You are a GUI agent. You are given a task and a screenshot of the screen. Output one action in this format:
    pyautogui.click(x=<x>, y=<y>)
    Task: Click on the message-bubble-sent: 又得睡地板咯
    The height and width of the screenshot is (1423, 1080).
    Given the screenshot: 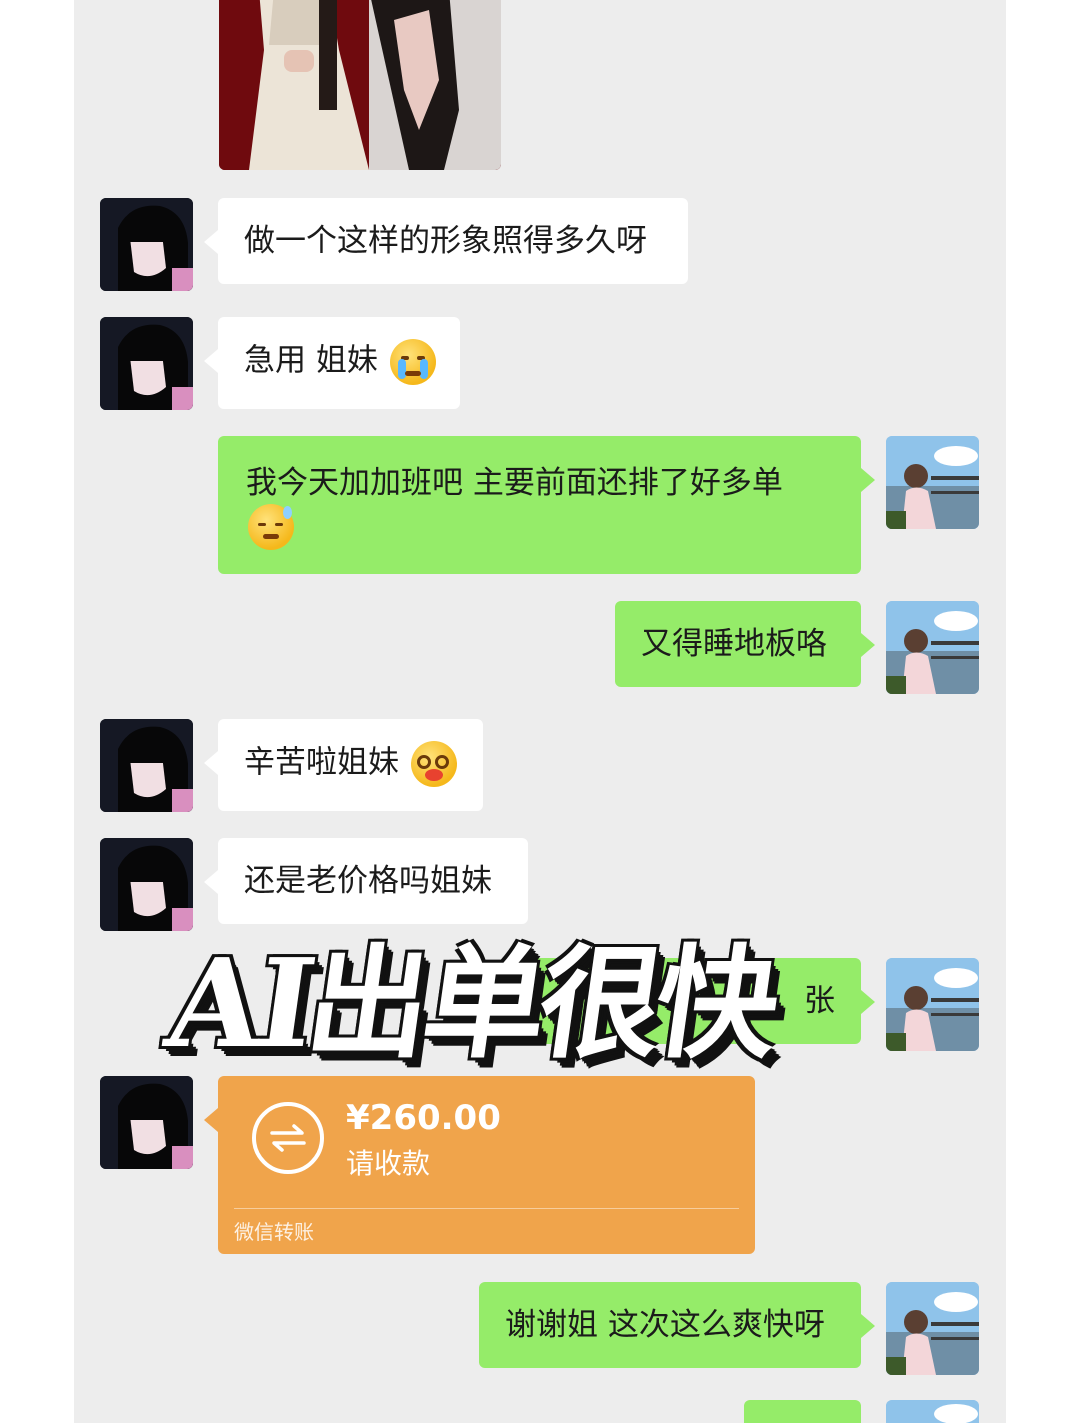 What is the action you would take?
    pyautogui.click(x=745, y=644)
    